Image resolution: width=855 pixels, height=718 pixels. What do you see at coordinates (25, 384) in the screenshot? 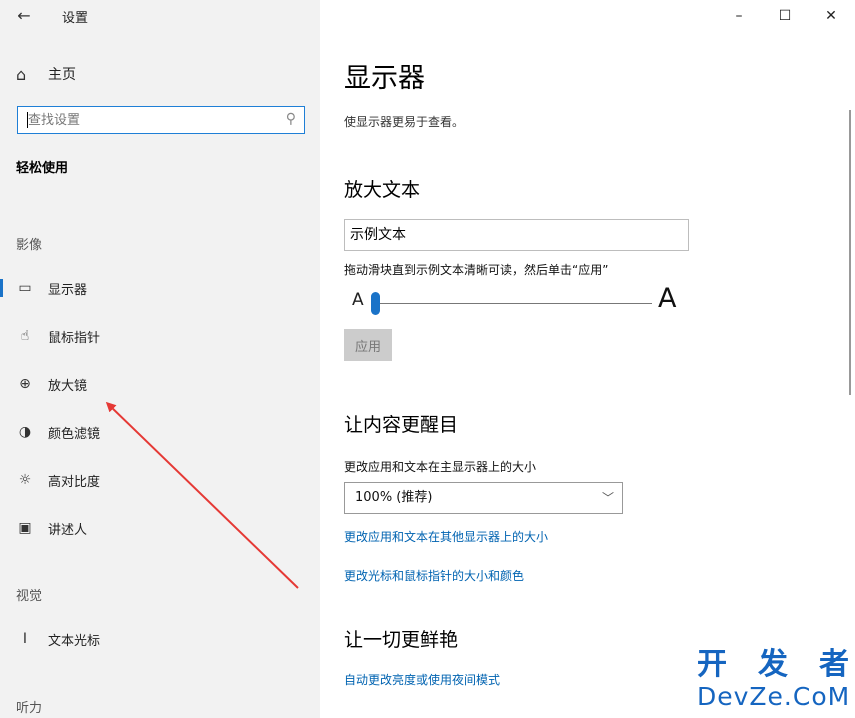
I see `zoom-in-icon: ⊕` at bounding box center [25, 384].